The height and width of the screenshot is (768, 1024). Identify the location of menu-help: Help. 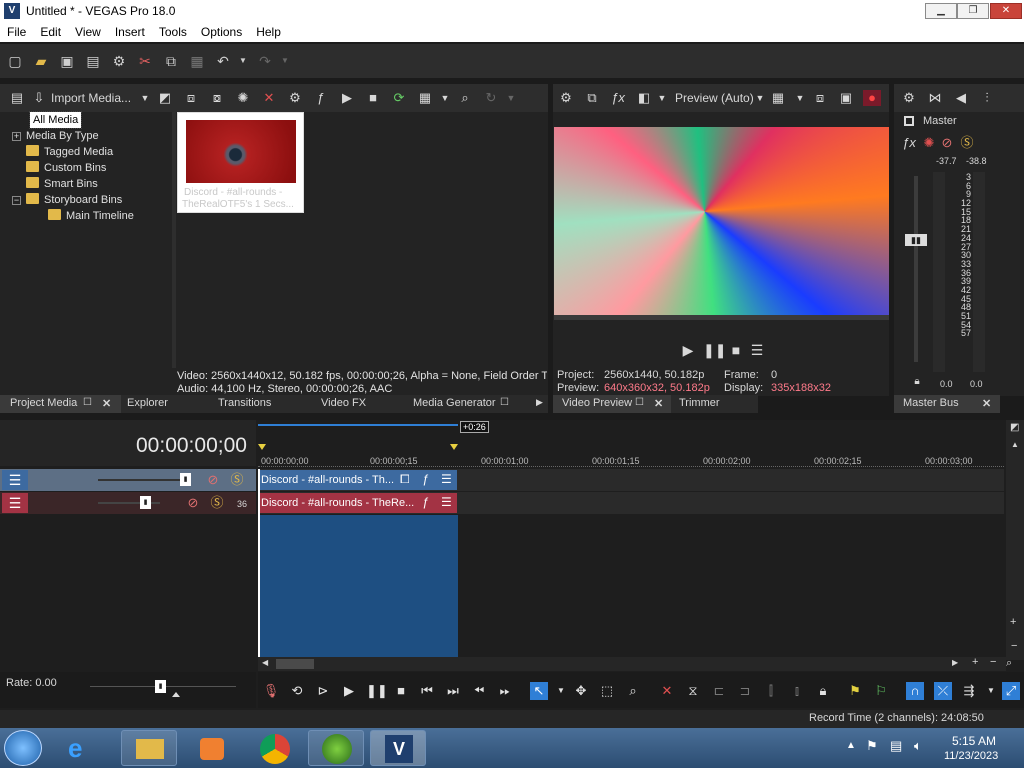
(268, 30).